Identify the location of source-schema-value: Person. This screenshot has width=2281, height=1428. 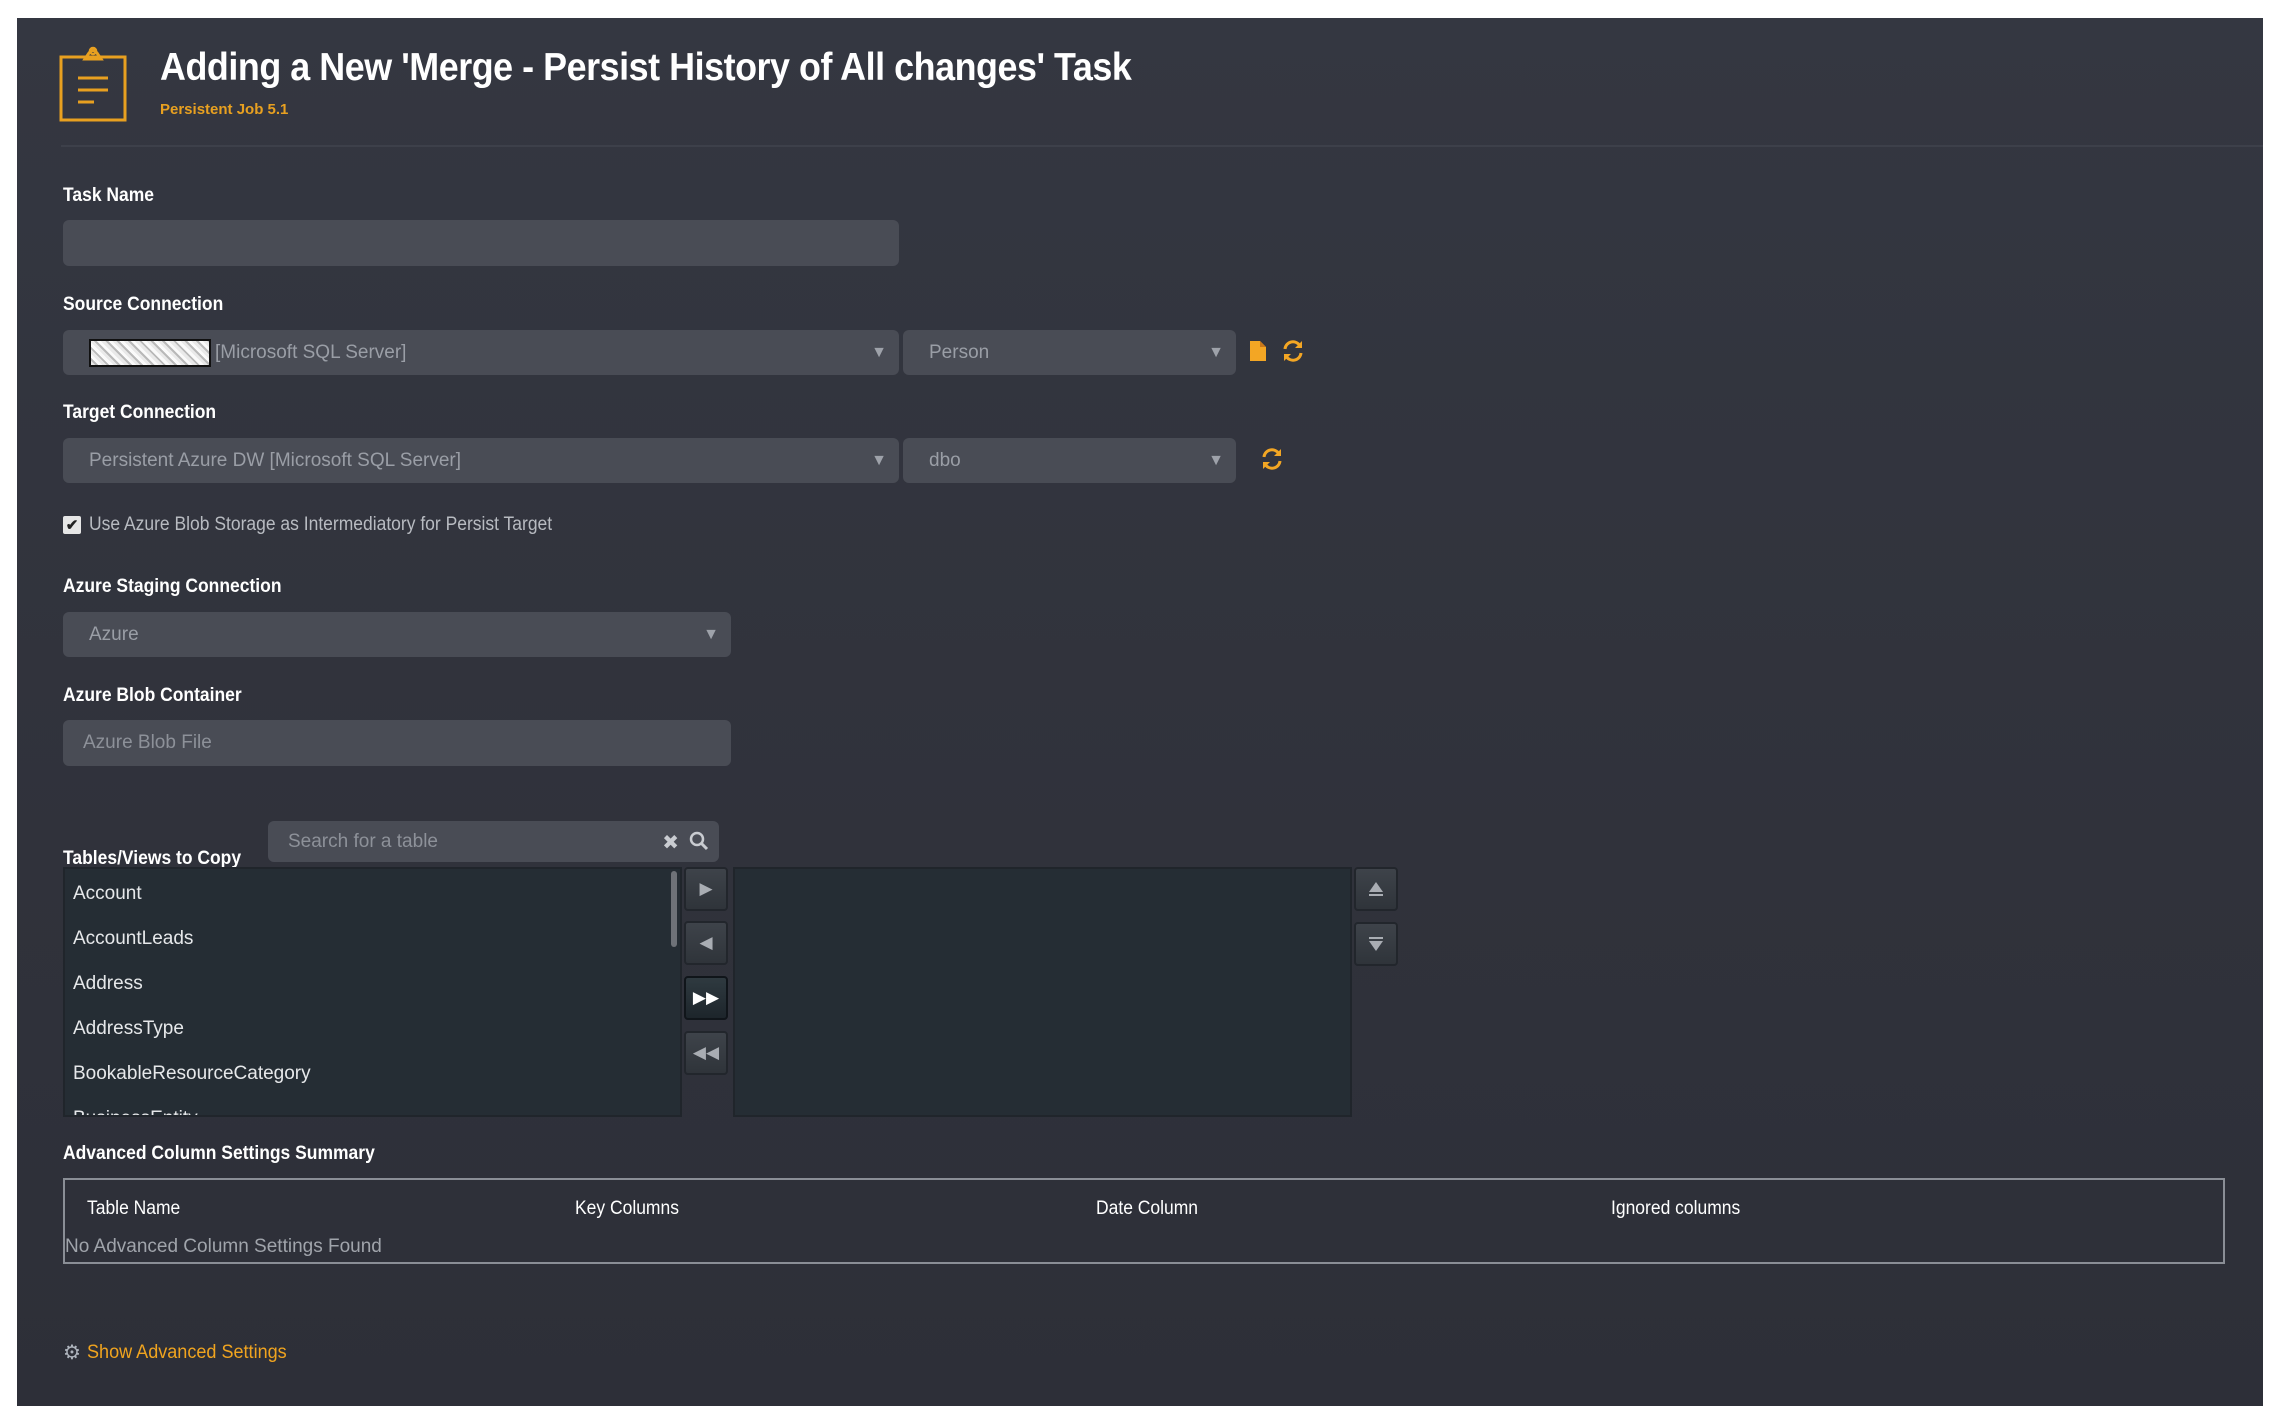
(959, 352).